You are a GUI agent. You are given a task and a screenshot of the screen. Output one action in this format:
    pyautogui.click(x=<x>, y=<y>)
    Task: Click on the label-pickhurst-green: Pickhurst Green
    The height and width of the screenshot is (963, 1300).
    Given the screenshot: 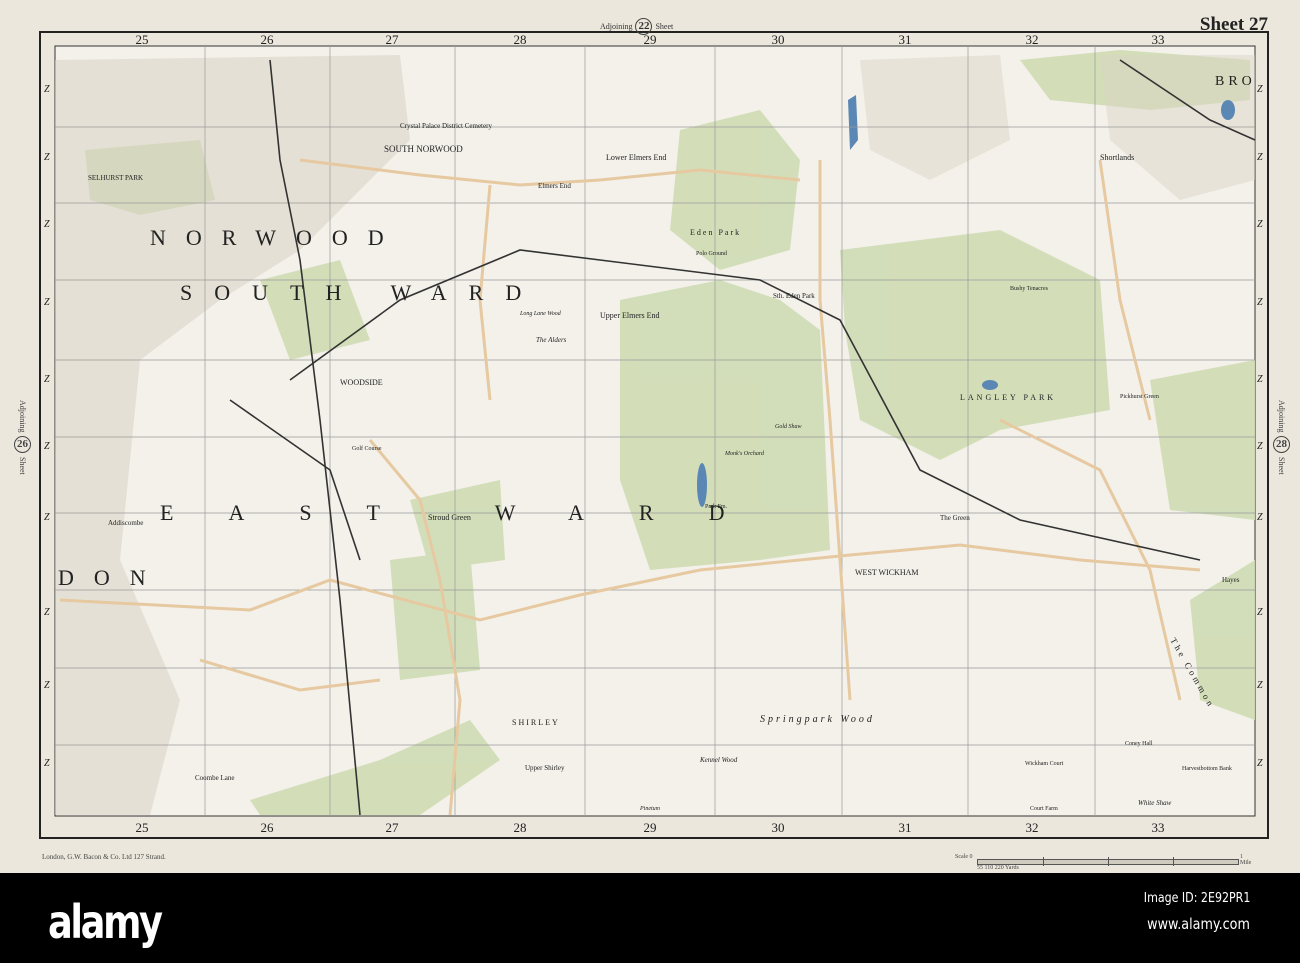 What is the action you would take?
    pyautogui.click(x=1139, y=397)
    